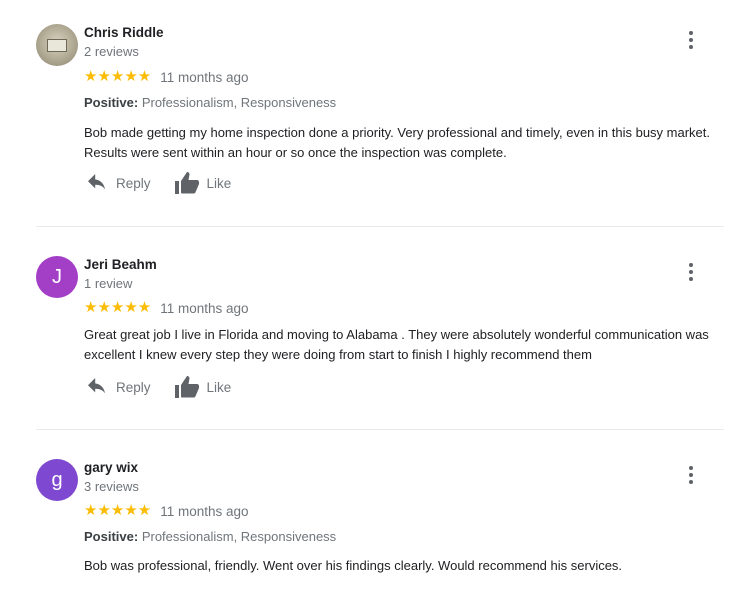 The height and width of the screenshot is (604, 750). What do you see at coordinates (111, 486) in the screenshot?
I see `review-count: 3 reviews` at bounding box center [111, 486].